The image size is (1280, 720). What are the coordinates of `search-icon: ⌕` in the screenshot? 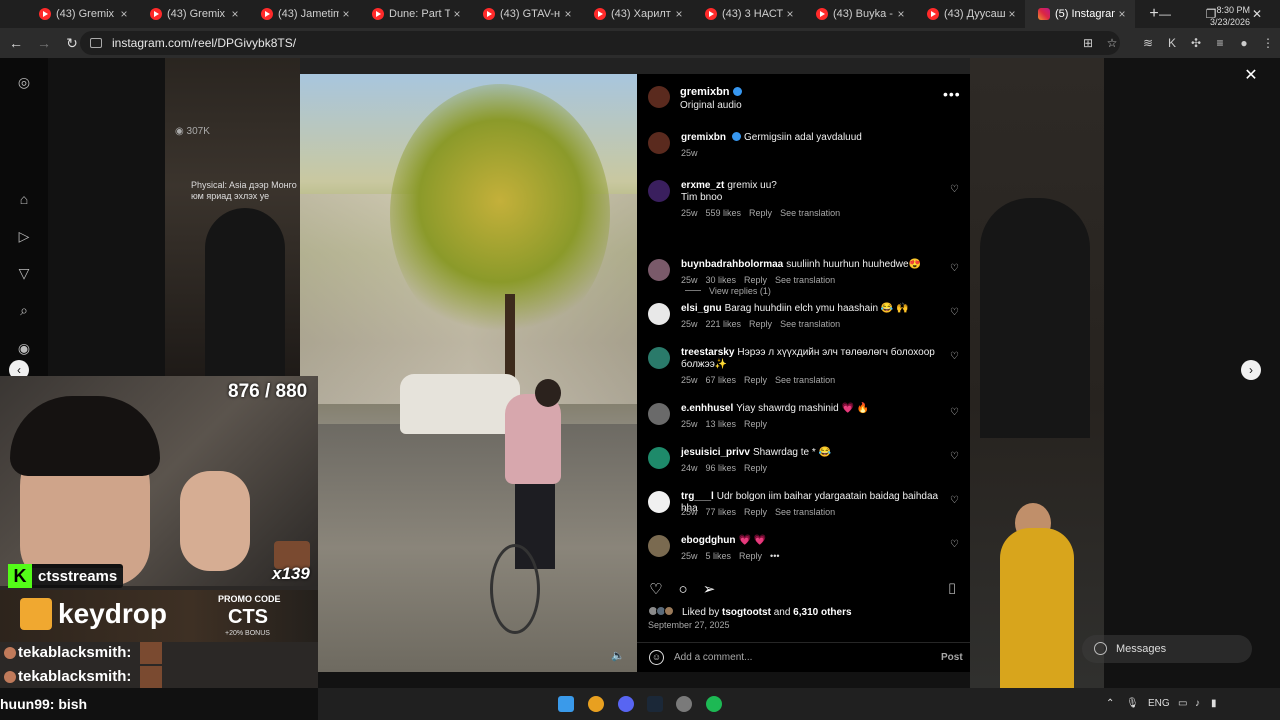 It's located at (24, 310).